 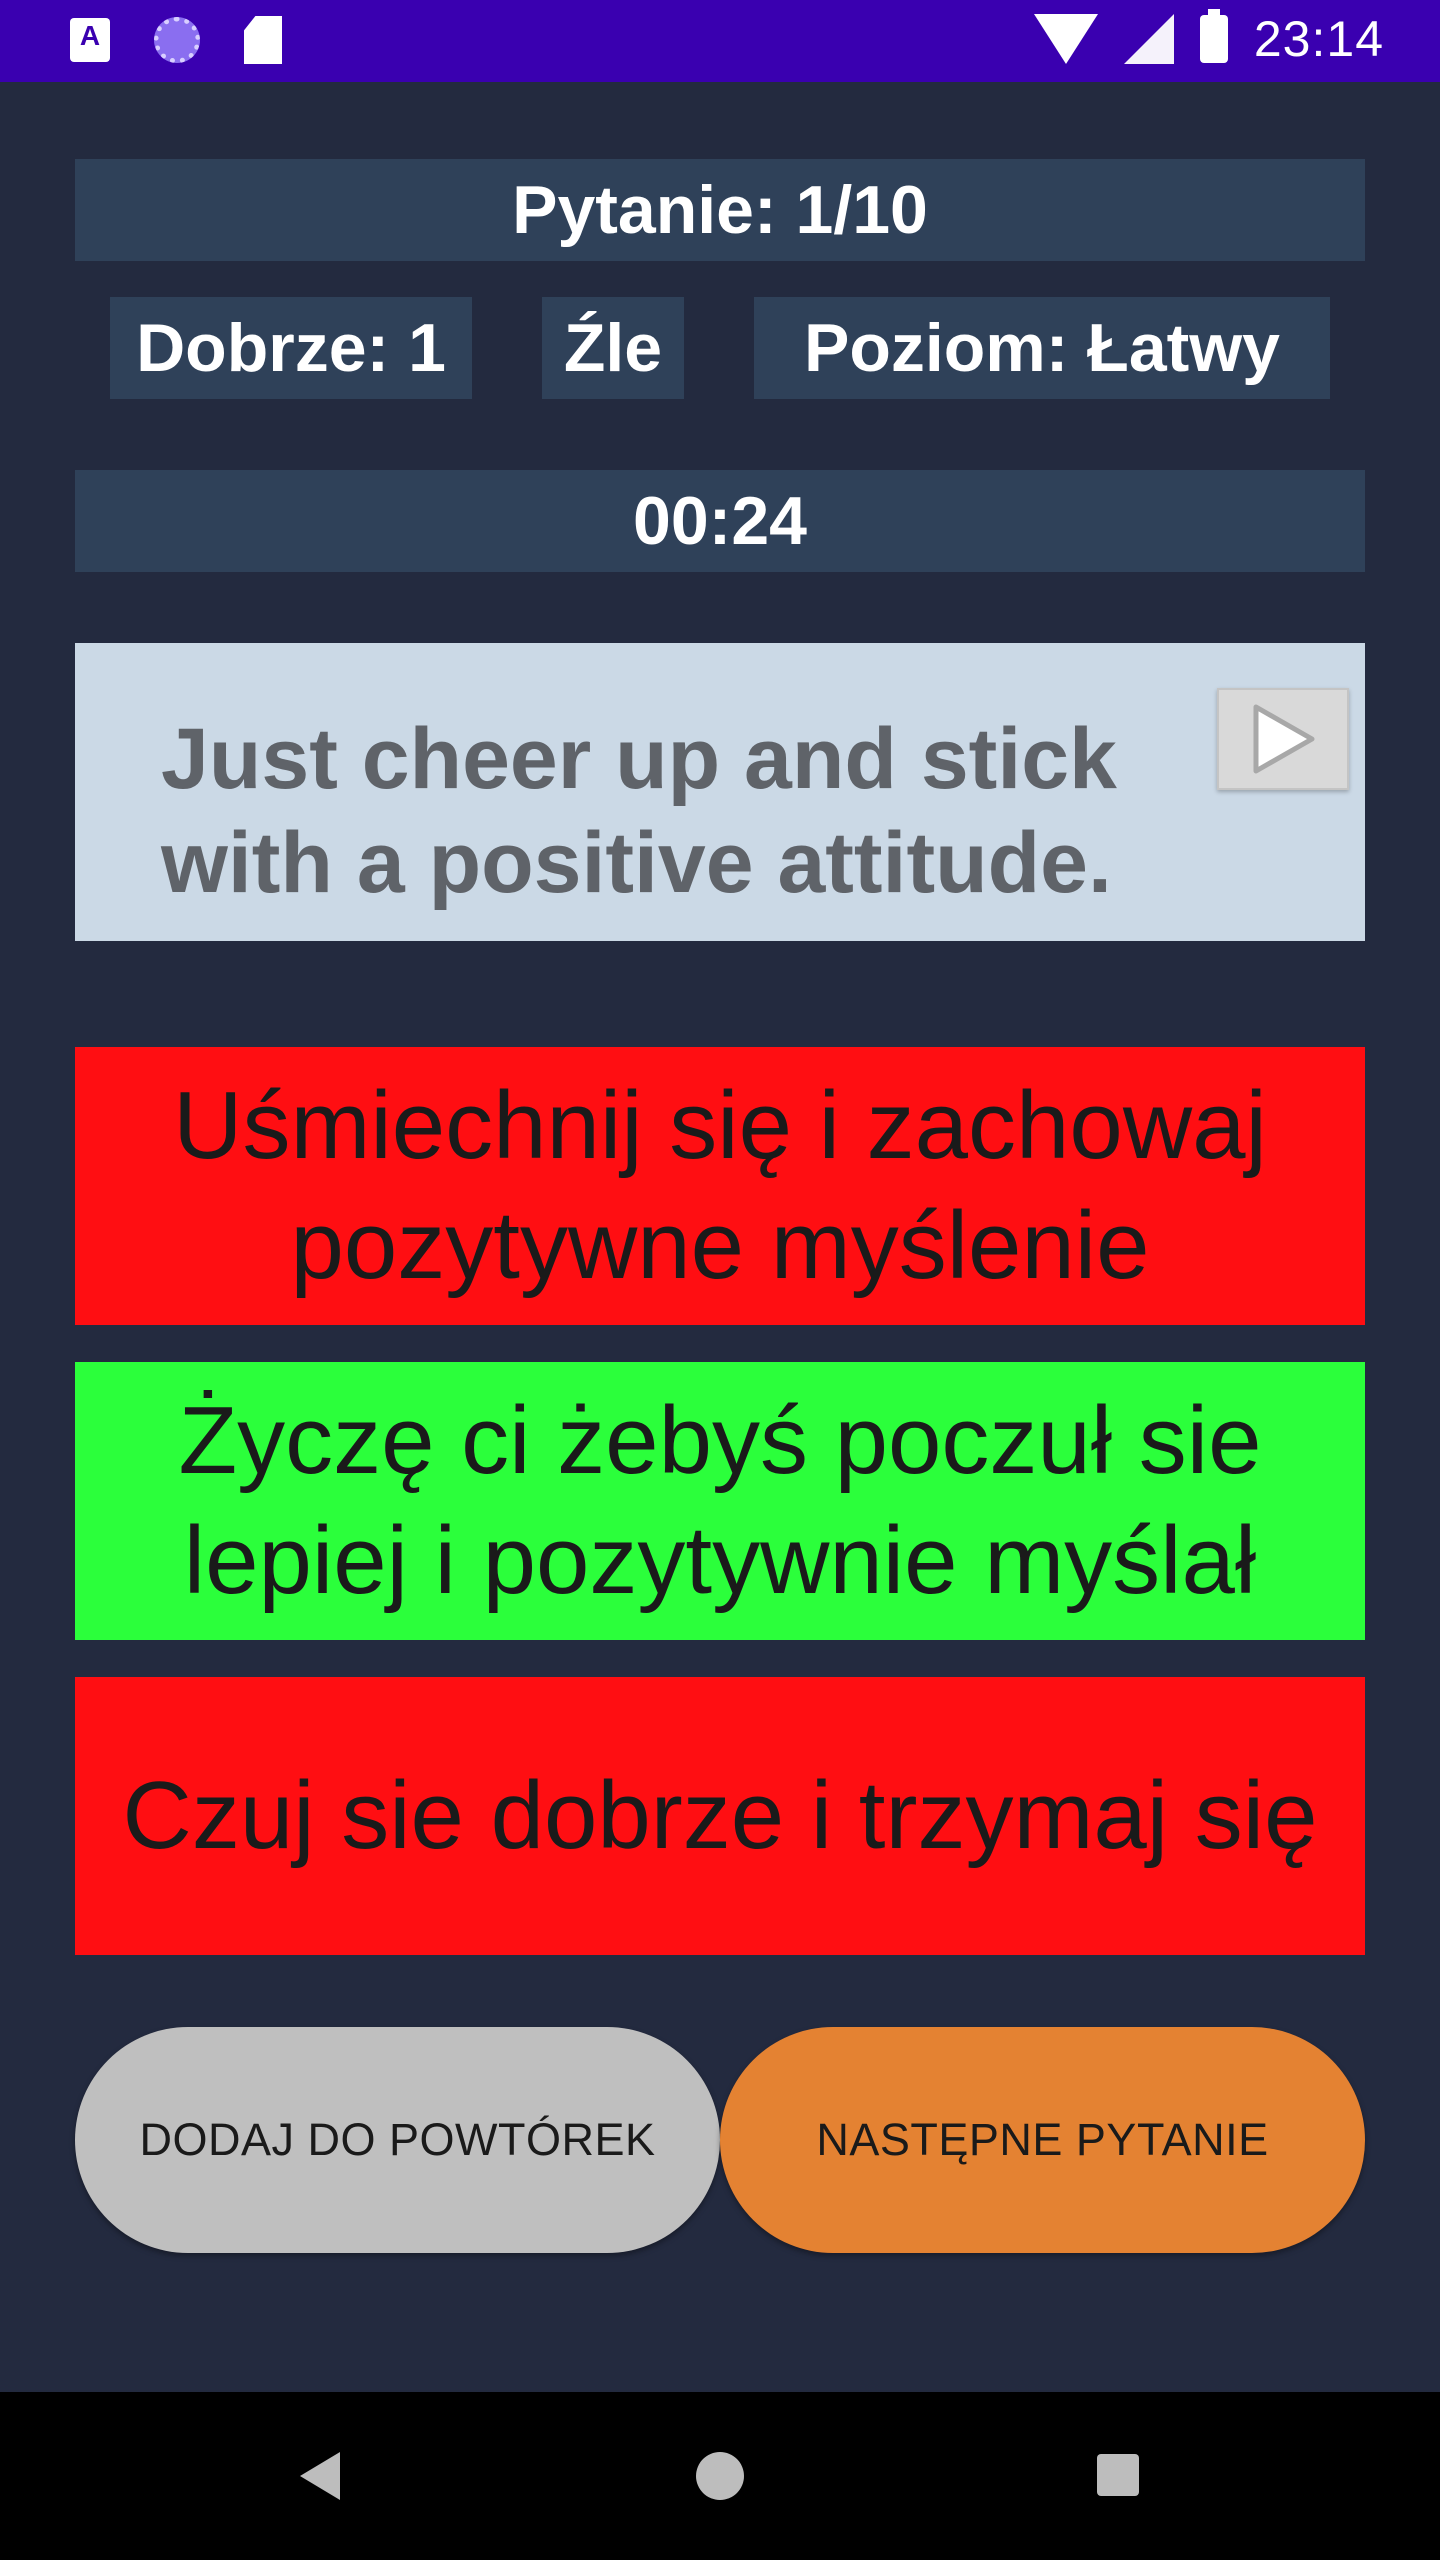 I want to click on wrong-count: Źle, so click(x=613, y=348).